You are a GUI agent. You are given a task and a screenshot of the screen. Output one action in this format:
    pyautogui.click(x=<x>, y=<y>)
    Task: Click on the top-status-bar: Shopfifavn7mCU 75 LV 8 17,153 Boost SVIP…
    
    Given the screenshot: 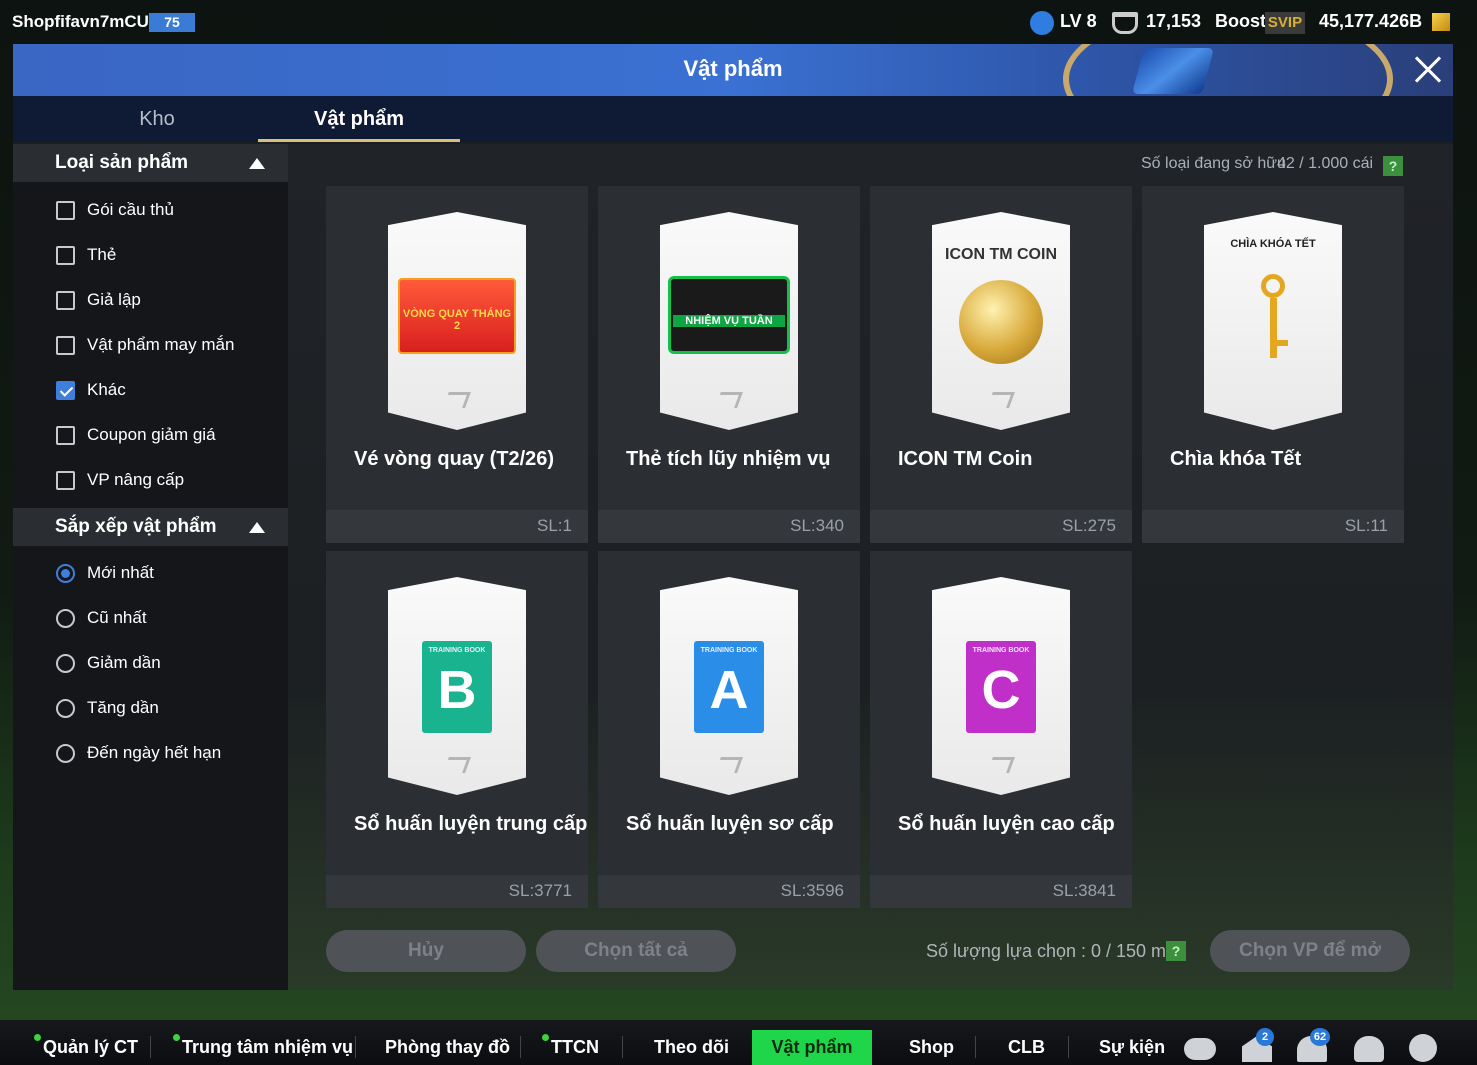 What is the action you would take?
    pyautogui.click(x=738, y=22)
    